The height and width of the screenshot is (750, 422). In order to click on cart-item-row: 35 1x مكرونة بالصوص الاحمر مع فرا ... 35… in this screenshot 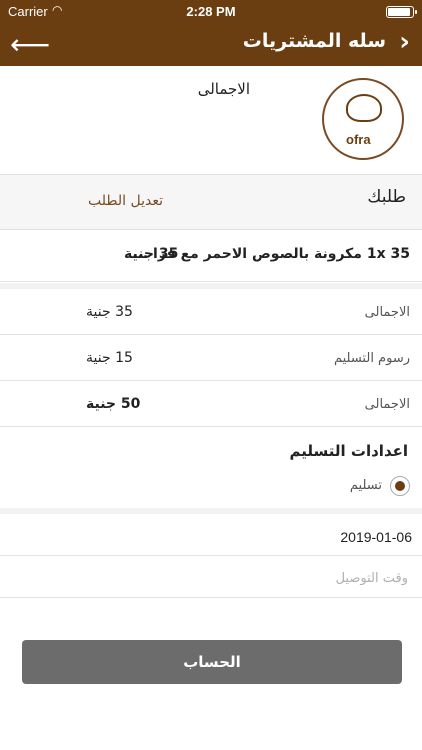, I will do `click(211, 256)`.